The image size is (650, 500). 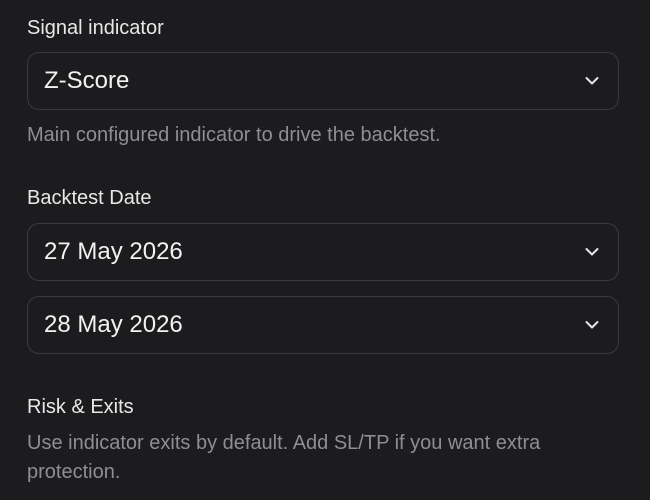 I want to click on signal-indicator-value: Z-Score, so click(x=87, y=80).